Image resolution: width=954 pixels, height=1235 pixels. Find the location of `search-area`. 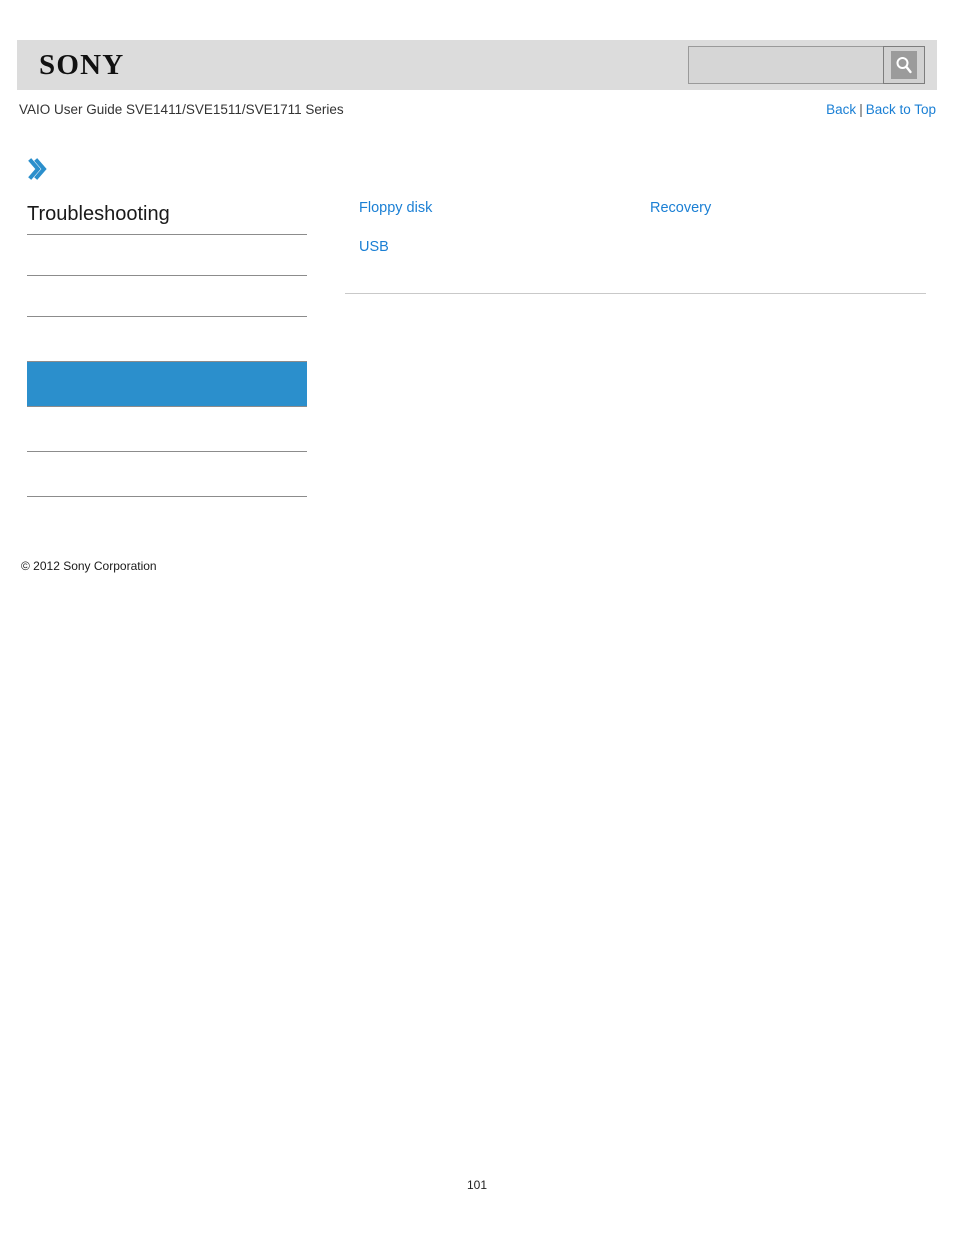

search-area is located at coordinates (806, 65).